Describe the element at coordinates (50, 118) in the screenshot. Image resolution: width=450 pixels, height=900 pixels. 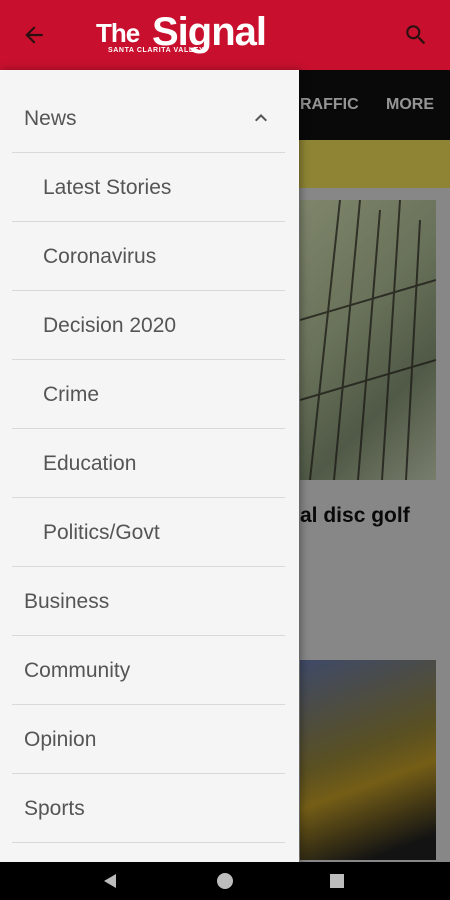
I see `drawer-item-label: News` at that location.